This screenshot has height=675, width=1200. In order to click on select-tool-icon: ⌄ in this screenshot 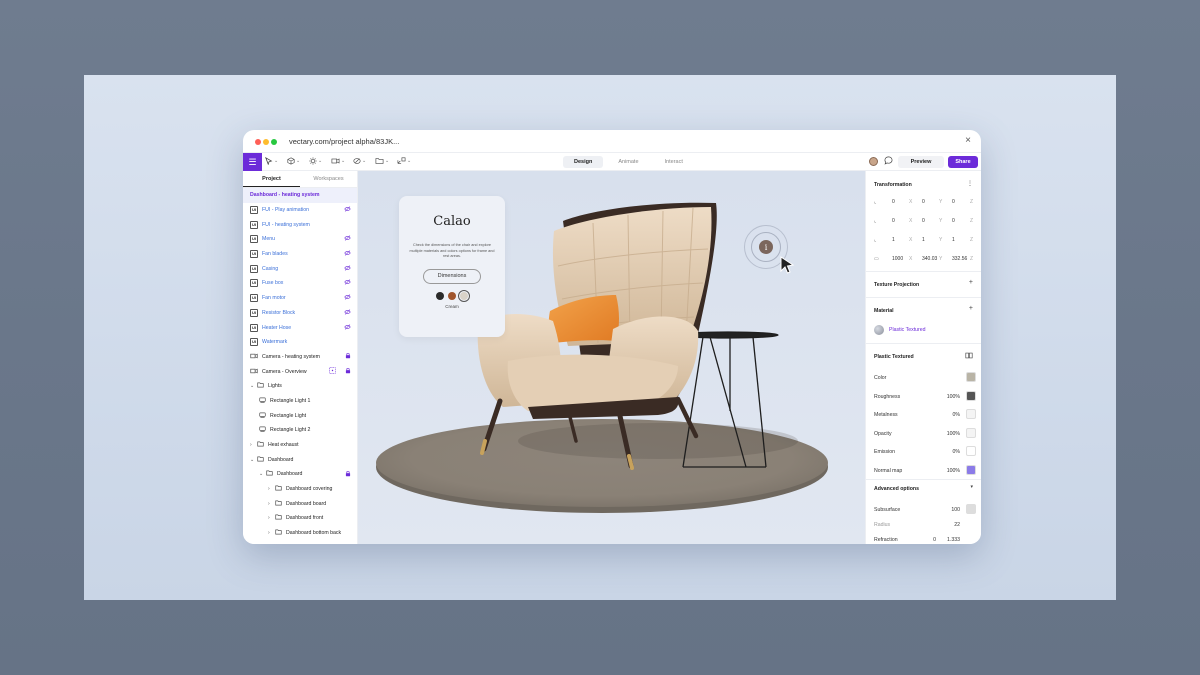, I will do `click(271, 161)`.